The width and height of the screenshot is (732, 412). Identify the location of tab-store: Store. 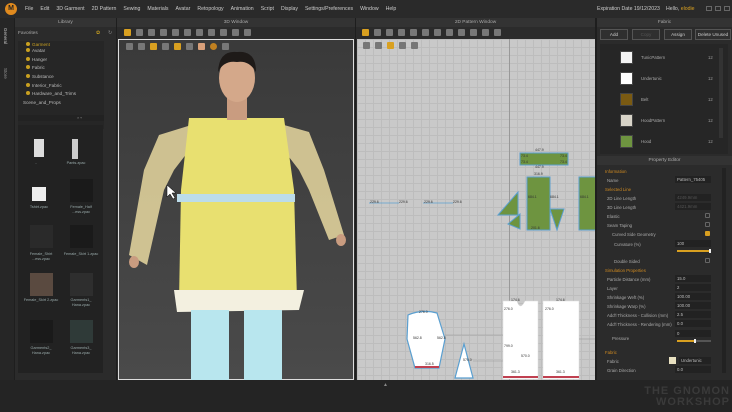
(5, 73).